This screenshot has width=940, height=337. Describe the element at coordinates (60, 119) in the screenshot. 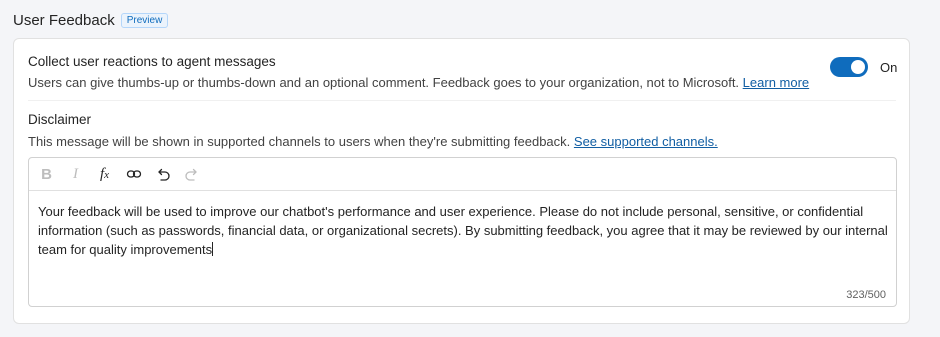

I see `disclaimer-title: Disclaimer` at that location.